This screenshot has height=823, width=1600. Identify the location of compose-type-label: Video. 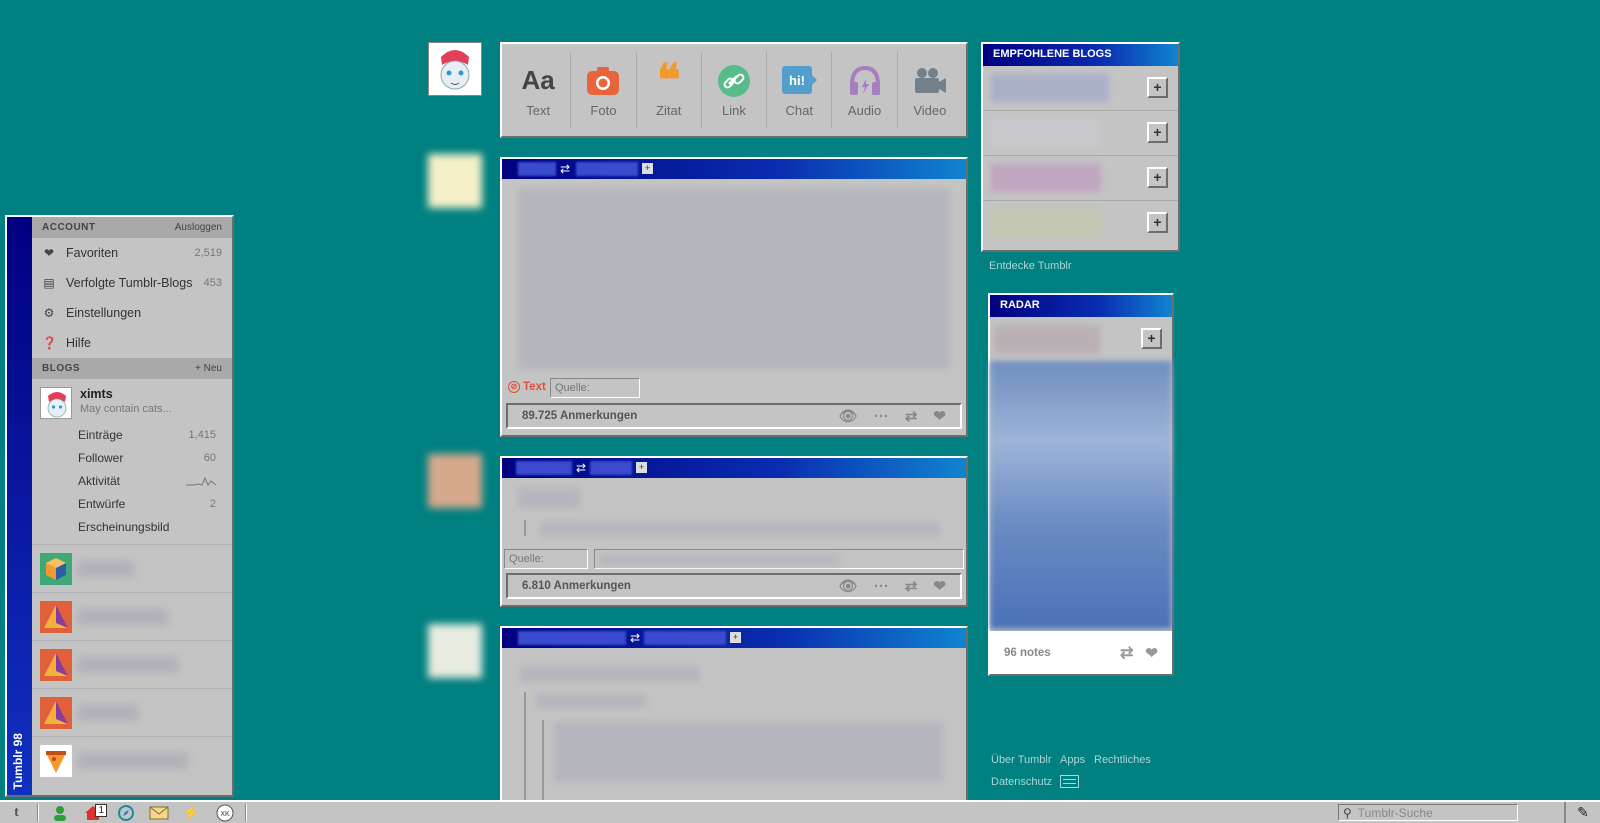
(930, 110).